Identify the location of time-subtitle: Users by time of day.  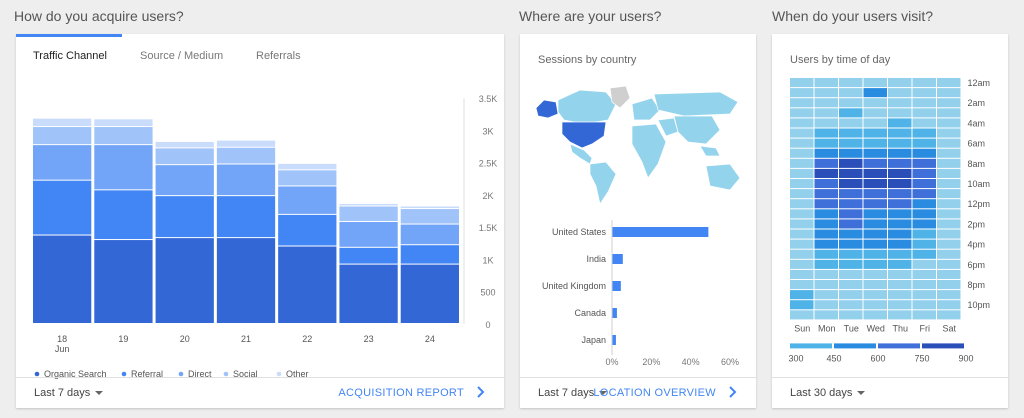
(840, 60).